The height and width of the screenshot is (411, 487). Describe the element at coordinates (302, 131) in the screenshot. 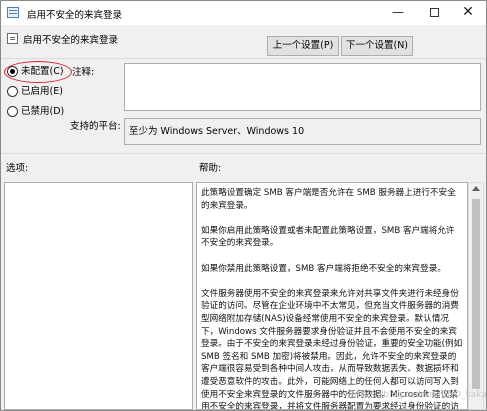

I see `supported-platform-value: 至少为 Windows Server、Windows 10` at that location.